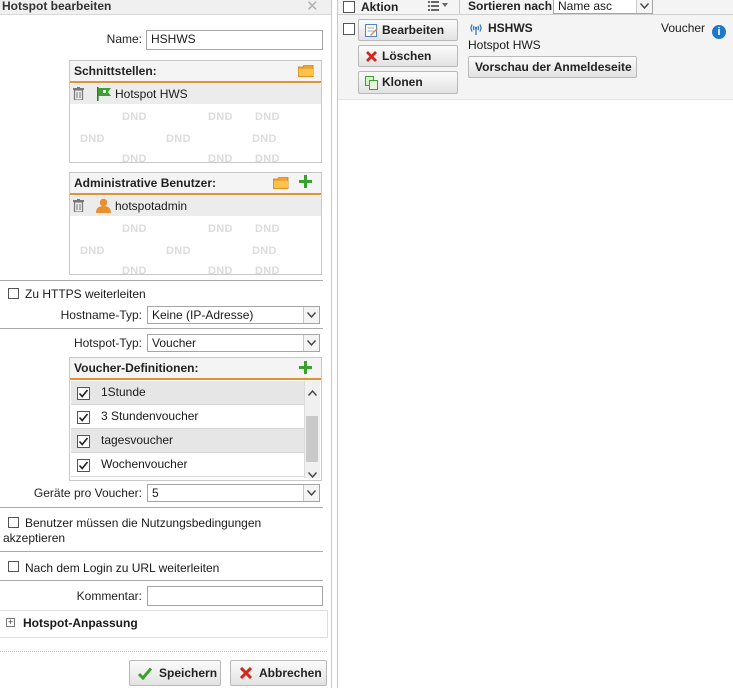 Image resolution: width=733 pixels, height=688 pixels. I want to click on name-input: HSHWS, so click(234, 40).